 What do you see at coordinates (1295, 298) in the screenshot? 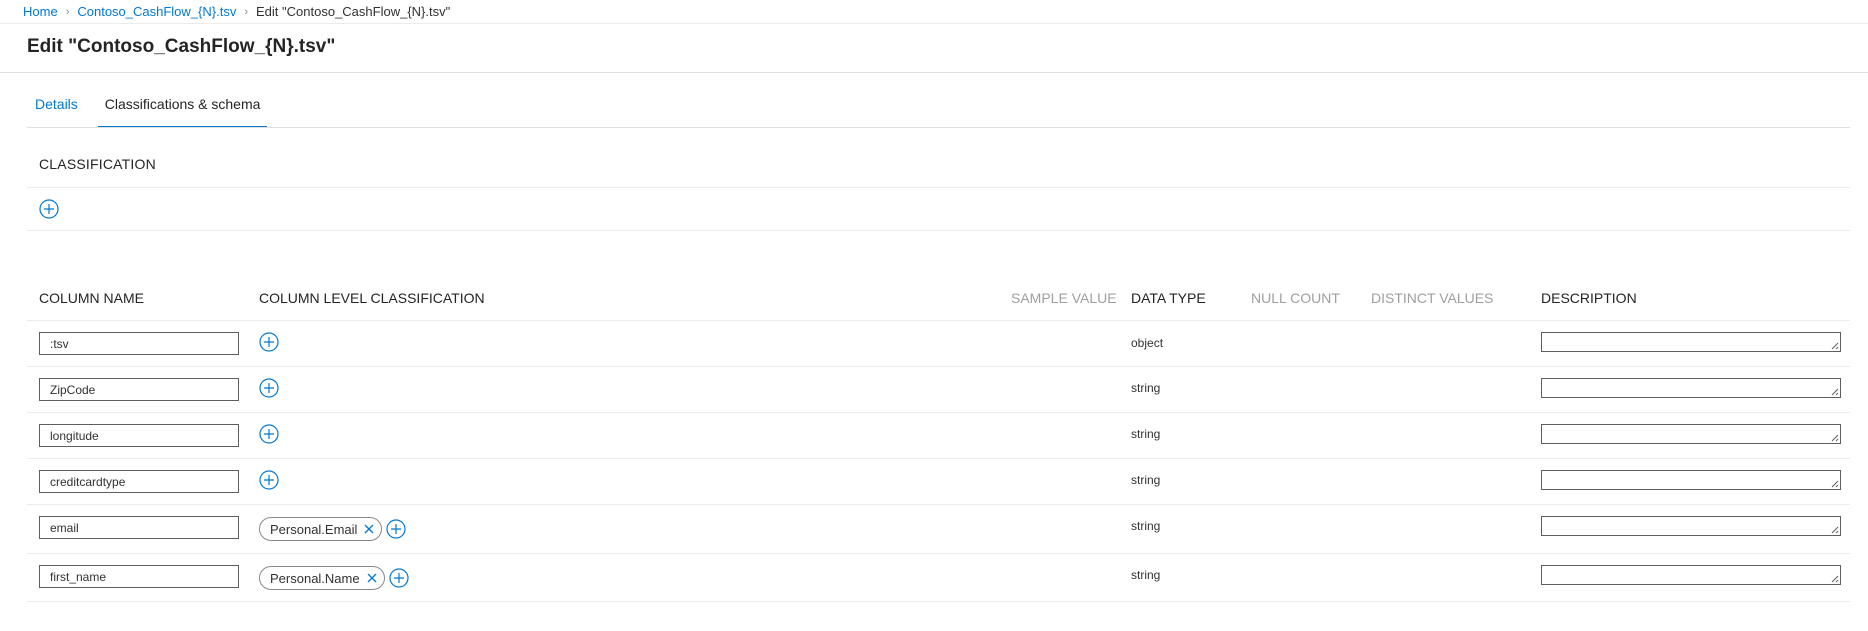
I see `header-null-count: NULL COUNT` at bounding box center [1295, 298].